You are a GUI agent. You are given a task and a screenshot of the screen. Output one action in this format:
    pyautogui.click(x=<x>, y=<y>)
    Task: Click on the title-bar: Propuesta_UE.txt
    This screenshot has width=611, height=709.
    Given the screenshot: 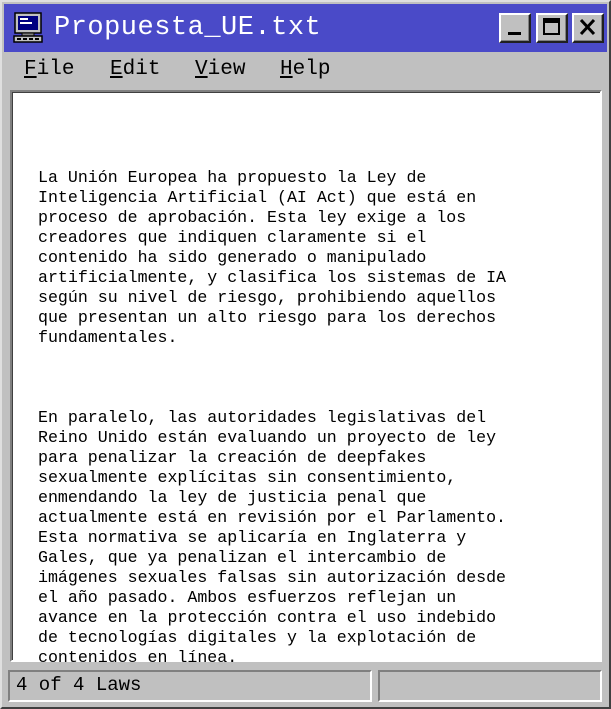 What is the action you would take?
    pyautogui.click(x=305, y=28)
    